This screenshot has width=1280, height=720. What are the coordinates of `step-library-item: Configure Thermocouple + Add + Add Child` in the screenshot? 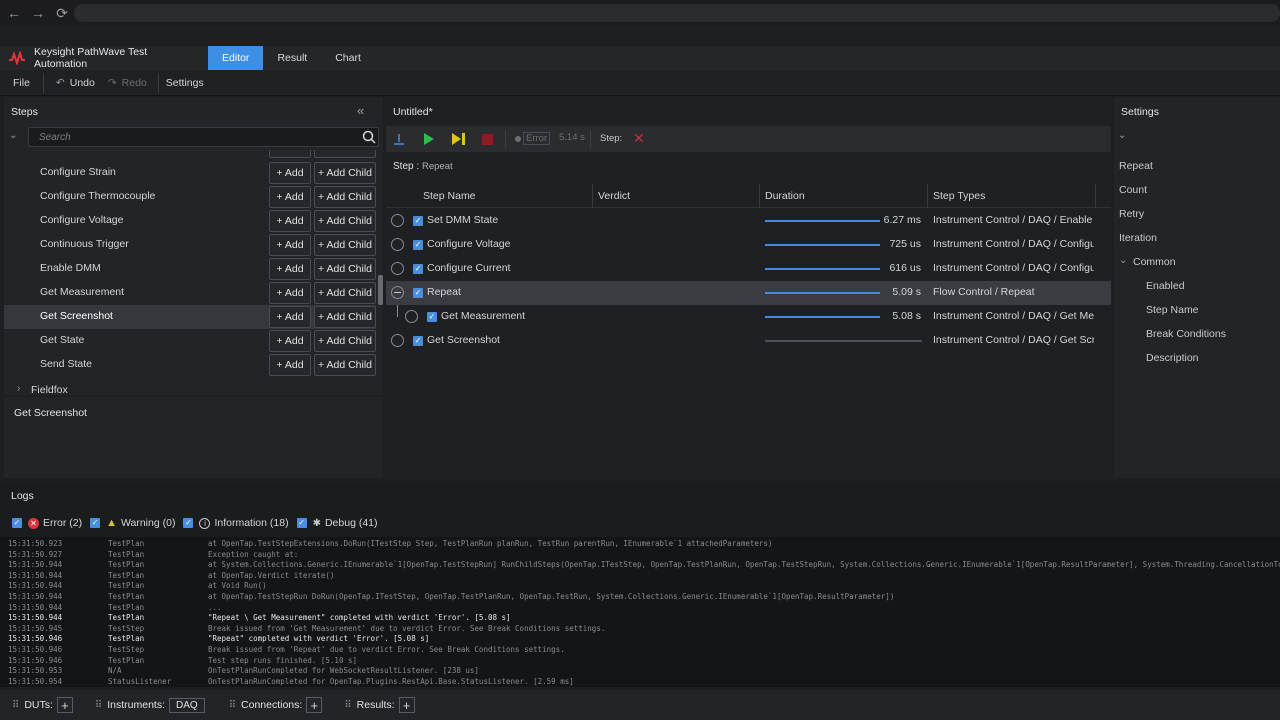 It's located at (190, 197).